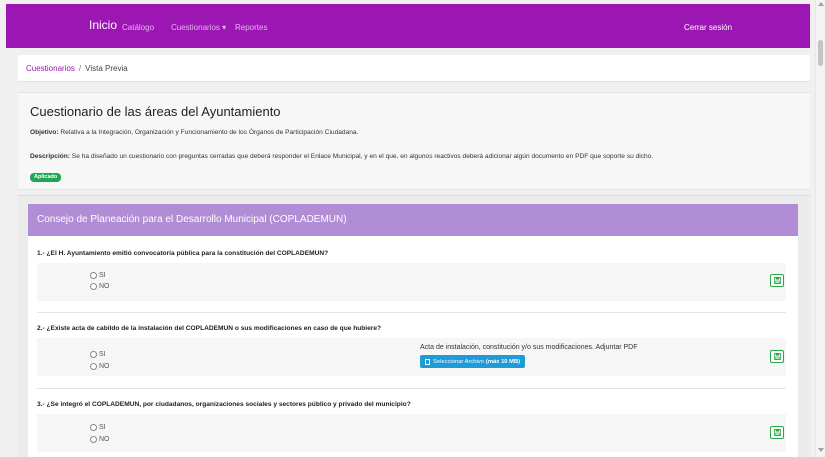 The height and width of the screenshot is (457, 825). Describe the element at coordinates (44, 132) in the screenshot. I see `objective-label: Objetivo:` at that location.